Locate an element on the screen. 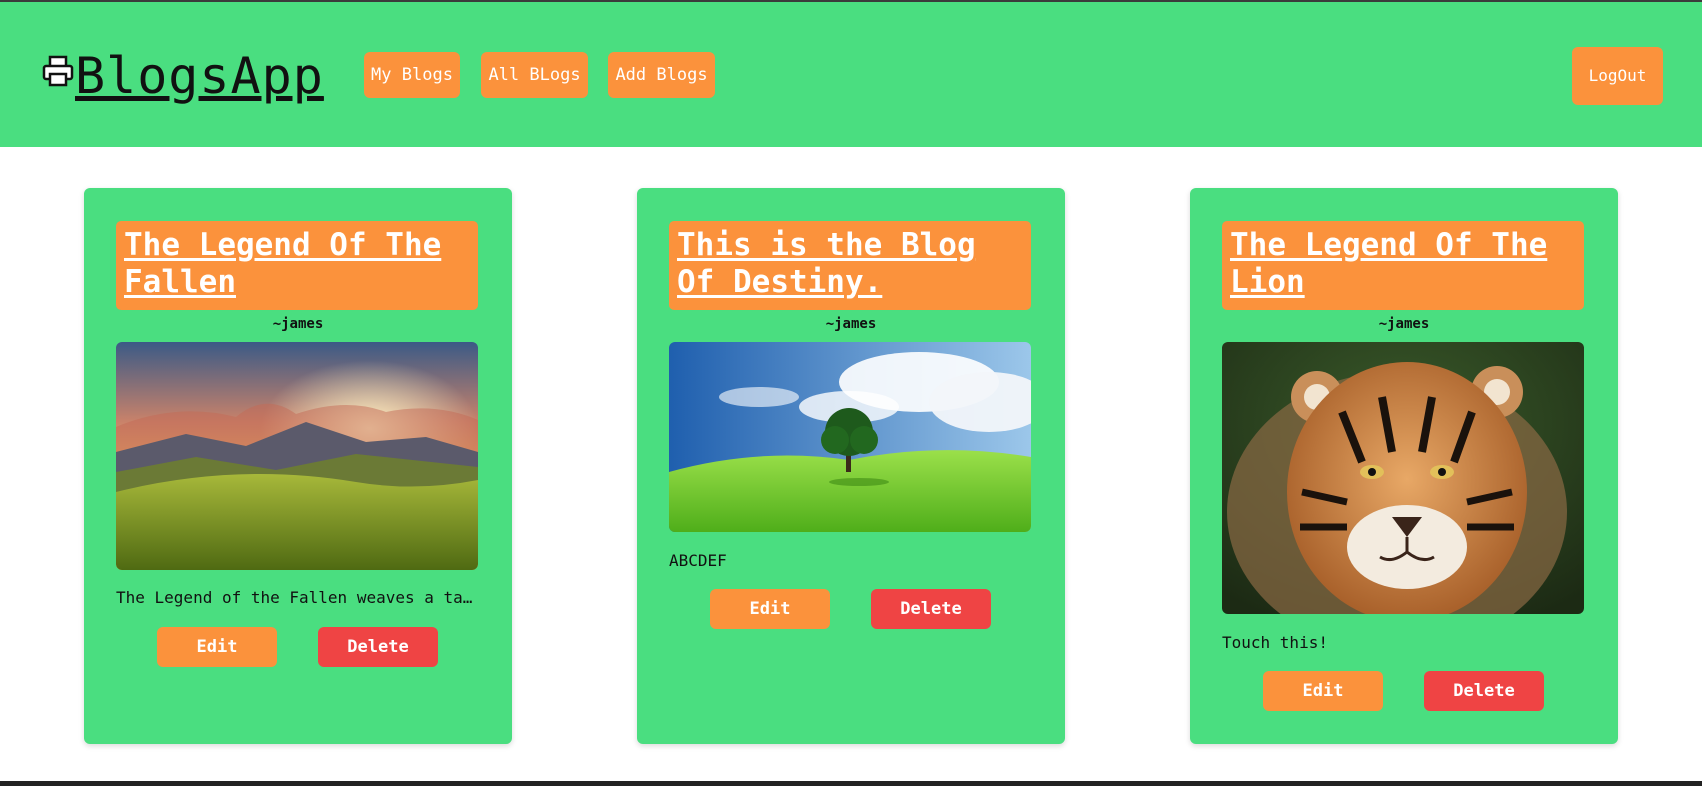 Image resolution: width=1702 pixels, height=786 pixels. blog-description: ABCDEF is located at coordinates (698, 560).